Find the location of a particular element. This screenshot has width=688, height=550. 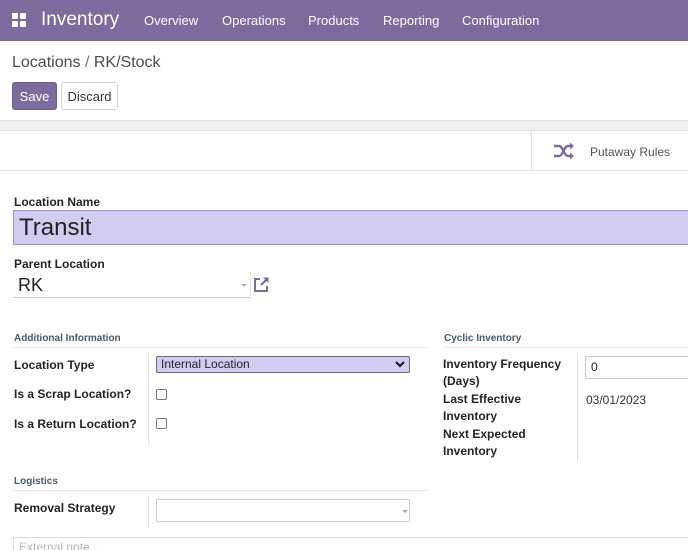

putaway-rules-label: Putaway Rules is located at coordinates (630, 152).